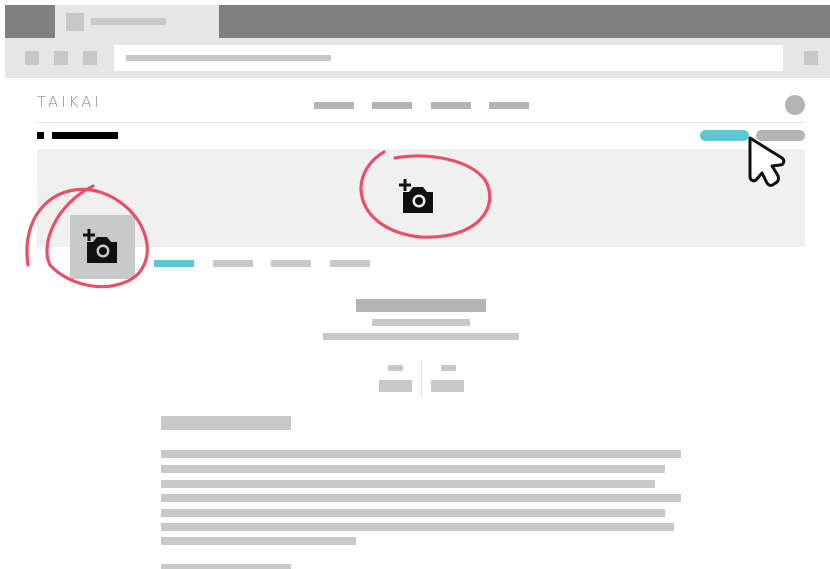  Describe the element at coordinates (417, 21) in the screenshot. I see `browser-title-bar` at that location.